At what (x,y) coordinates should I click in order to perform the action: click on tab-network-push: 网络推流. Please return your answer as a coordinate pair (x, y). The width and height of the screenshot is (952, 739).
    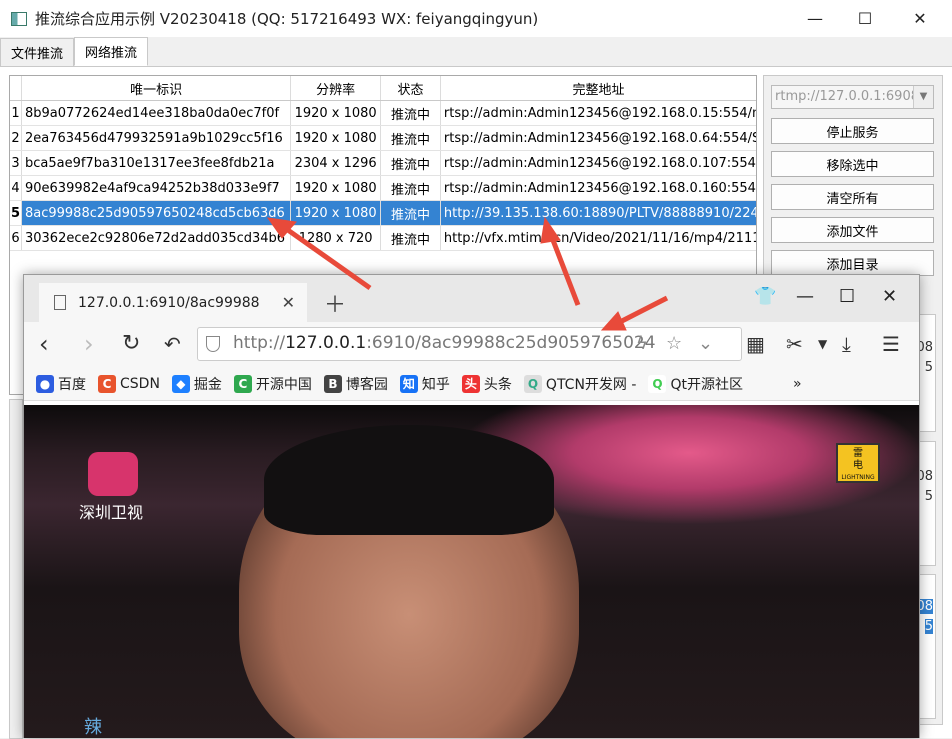
    Looking at the image, I should click on (111, 51).